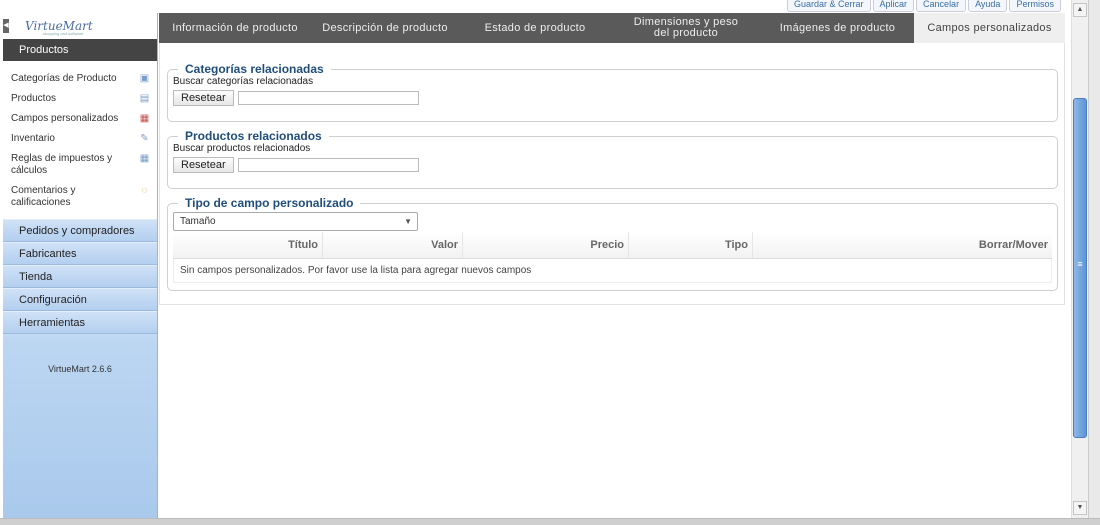  I want to click on sidebar-item-label: Inventario, so click(33, 138).